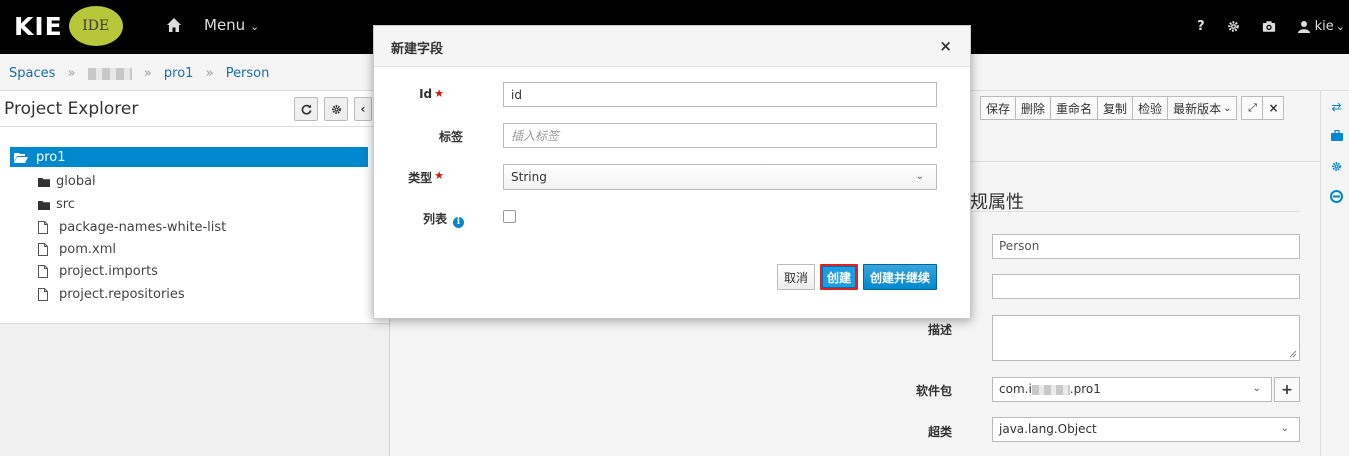 The height and width of the screenshot is (456, 1349). Describe the element at coordinates (720, 94) in the screenshot. I see `id-input` at that location.